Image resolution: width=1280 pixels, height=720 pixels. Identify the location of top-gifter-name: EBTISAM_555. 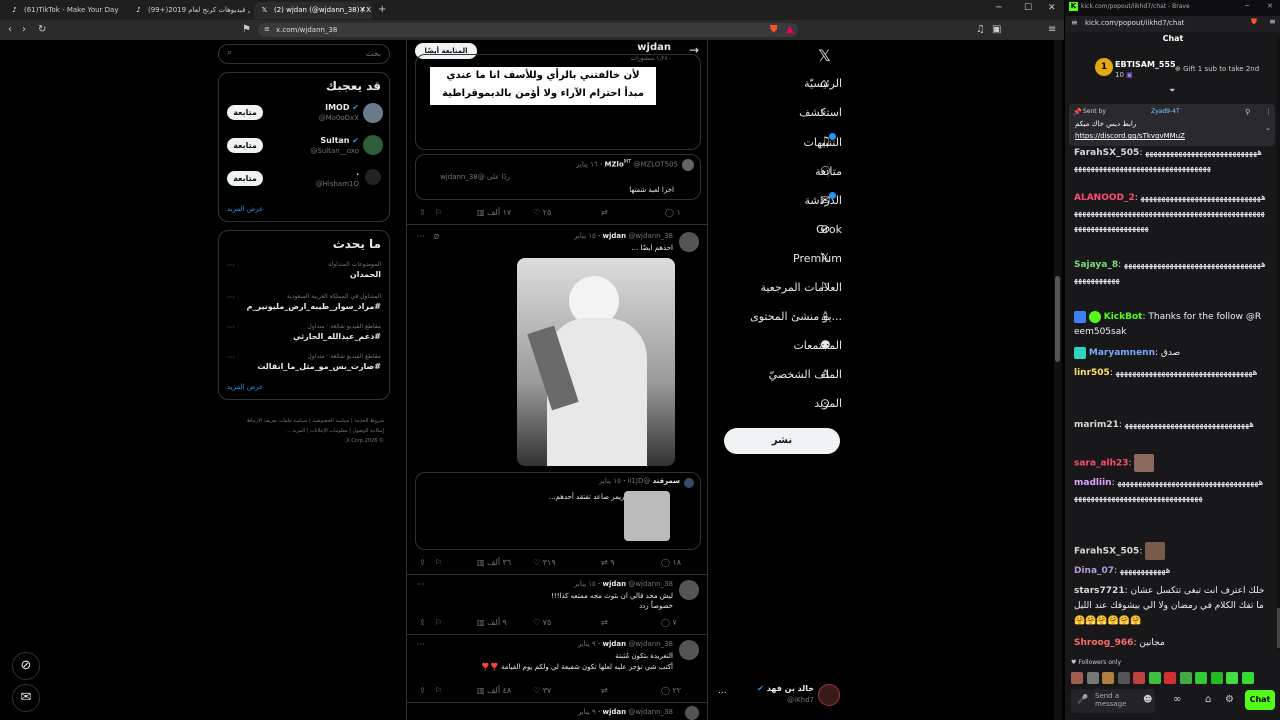
(1145, 64).